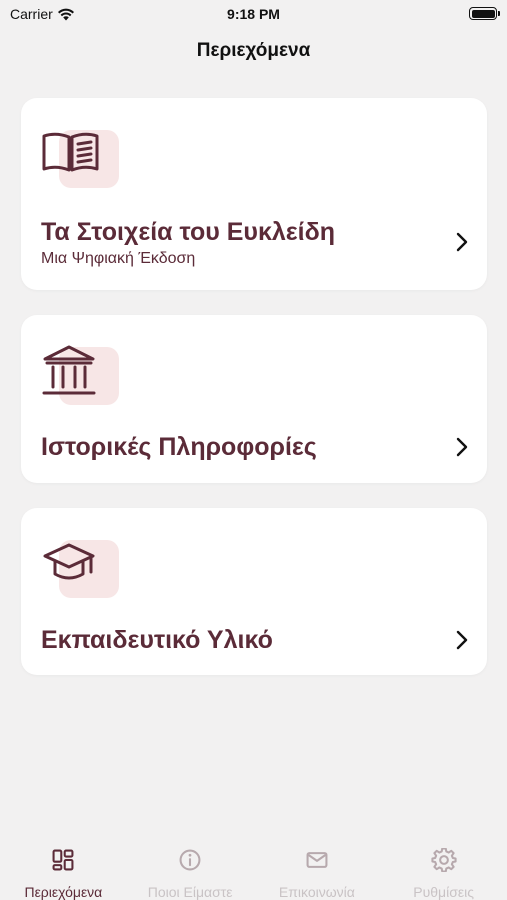 The image size is (507, 900). What do you see at coordinates (190, 892) in the screenshot?
I see `tab-label: Ποιοι Είμαστε` at bounding box center [190, 892].